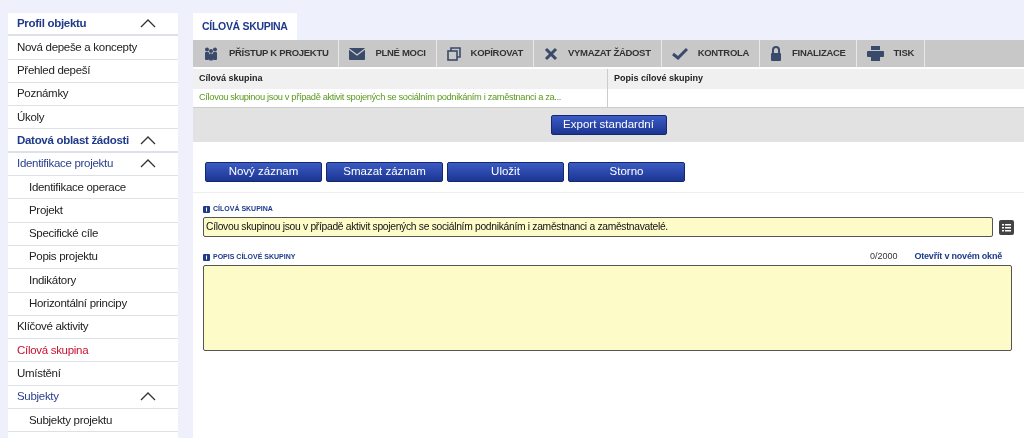 The width and height of the screenshot is (1024, 438). Describe the element at coordinates (776, 53) in the screenshot. I see `padlock-icon` at that location.